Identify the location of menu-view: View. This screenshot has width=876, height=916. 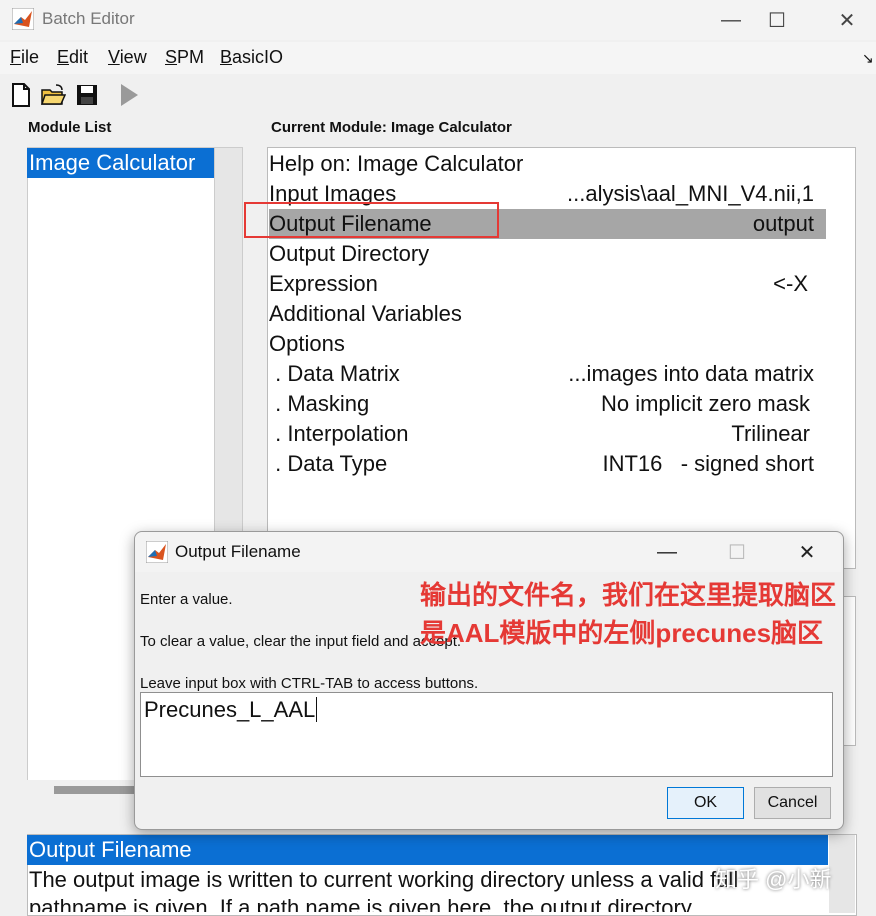
(127, 57).